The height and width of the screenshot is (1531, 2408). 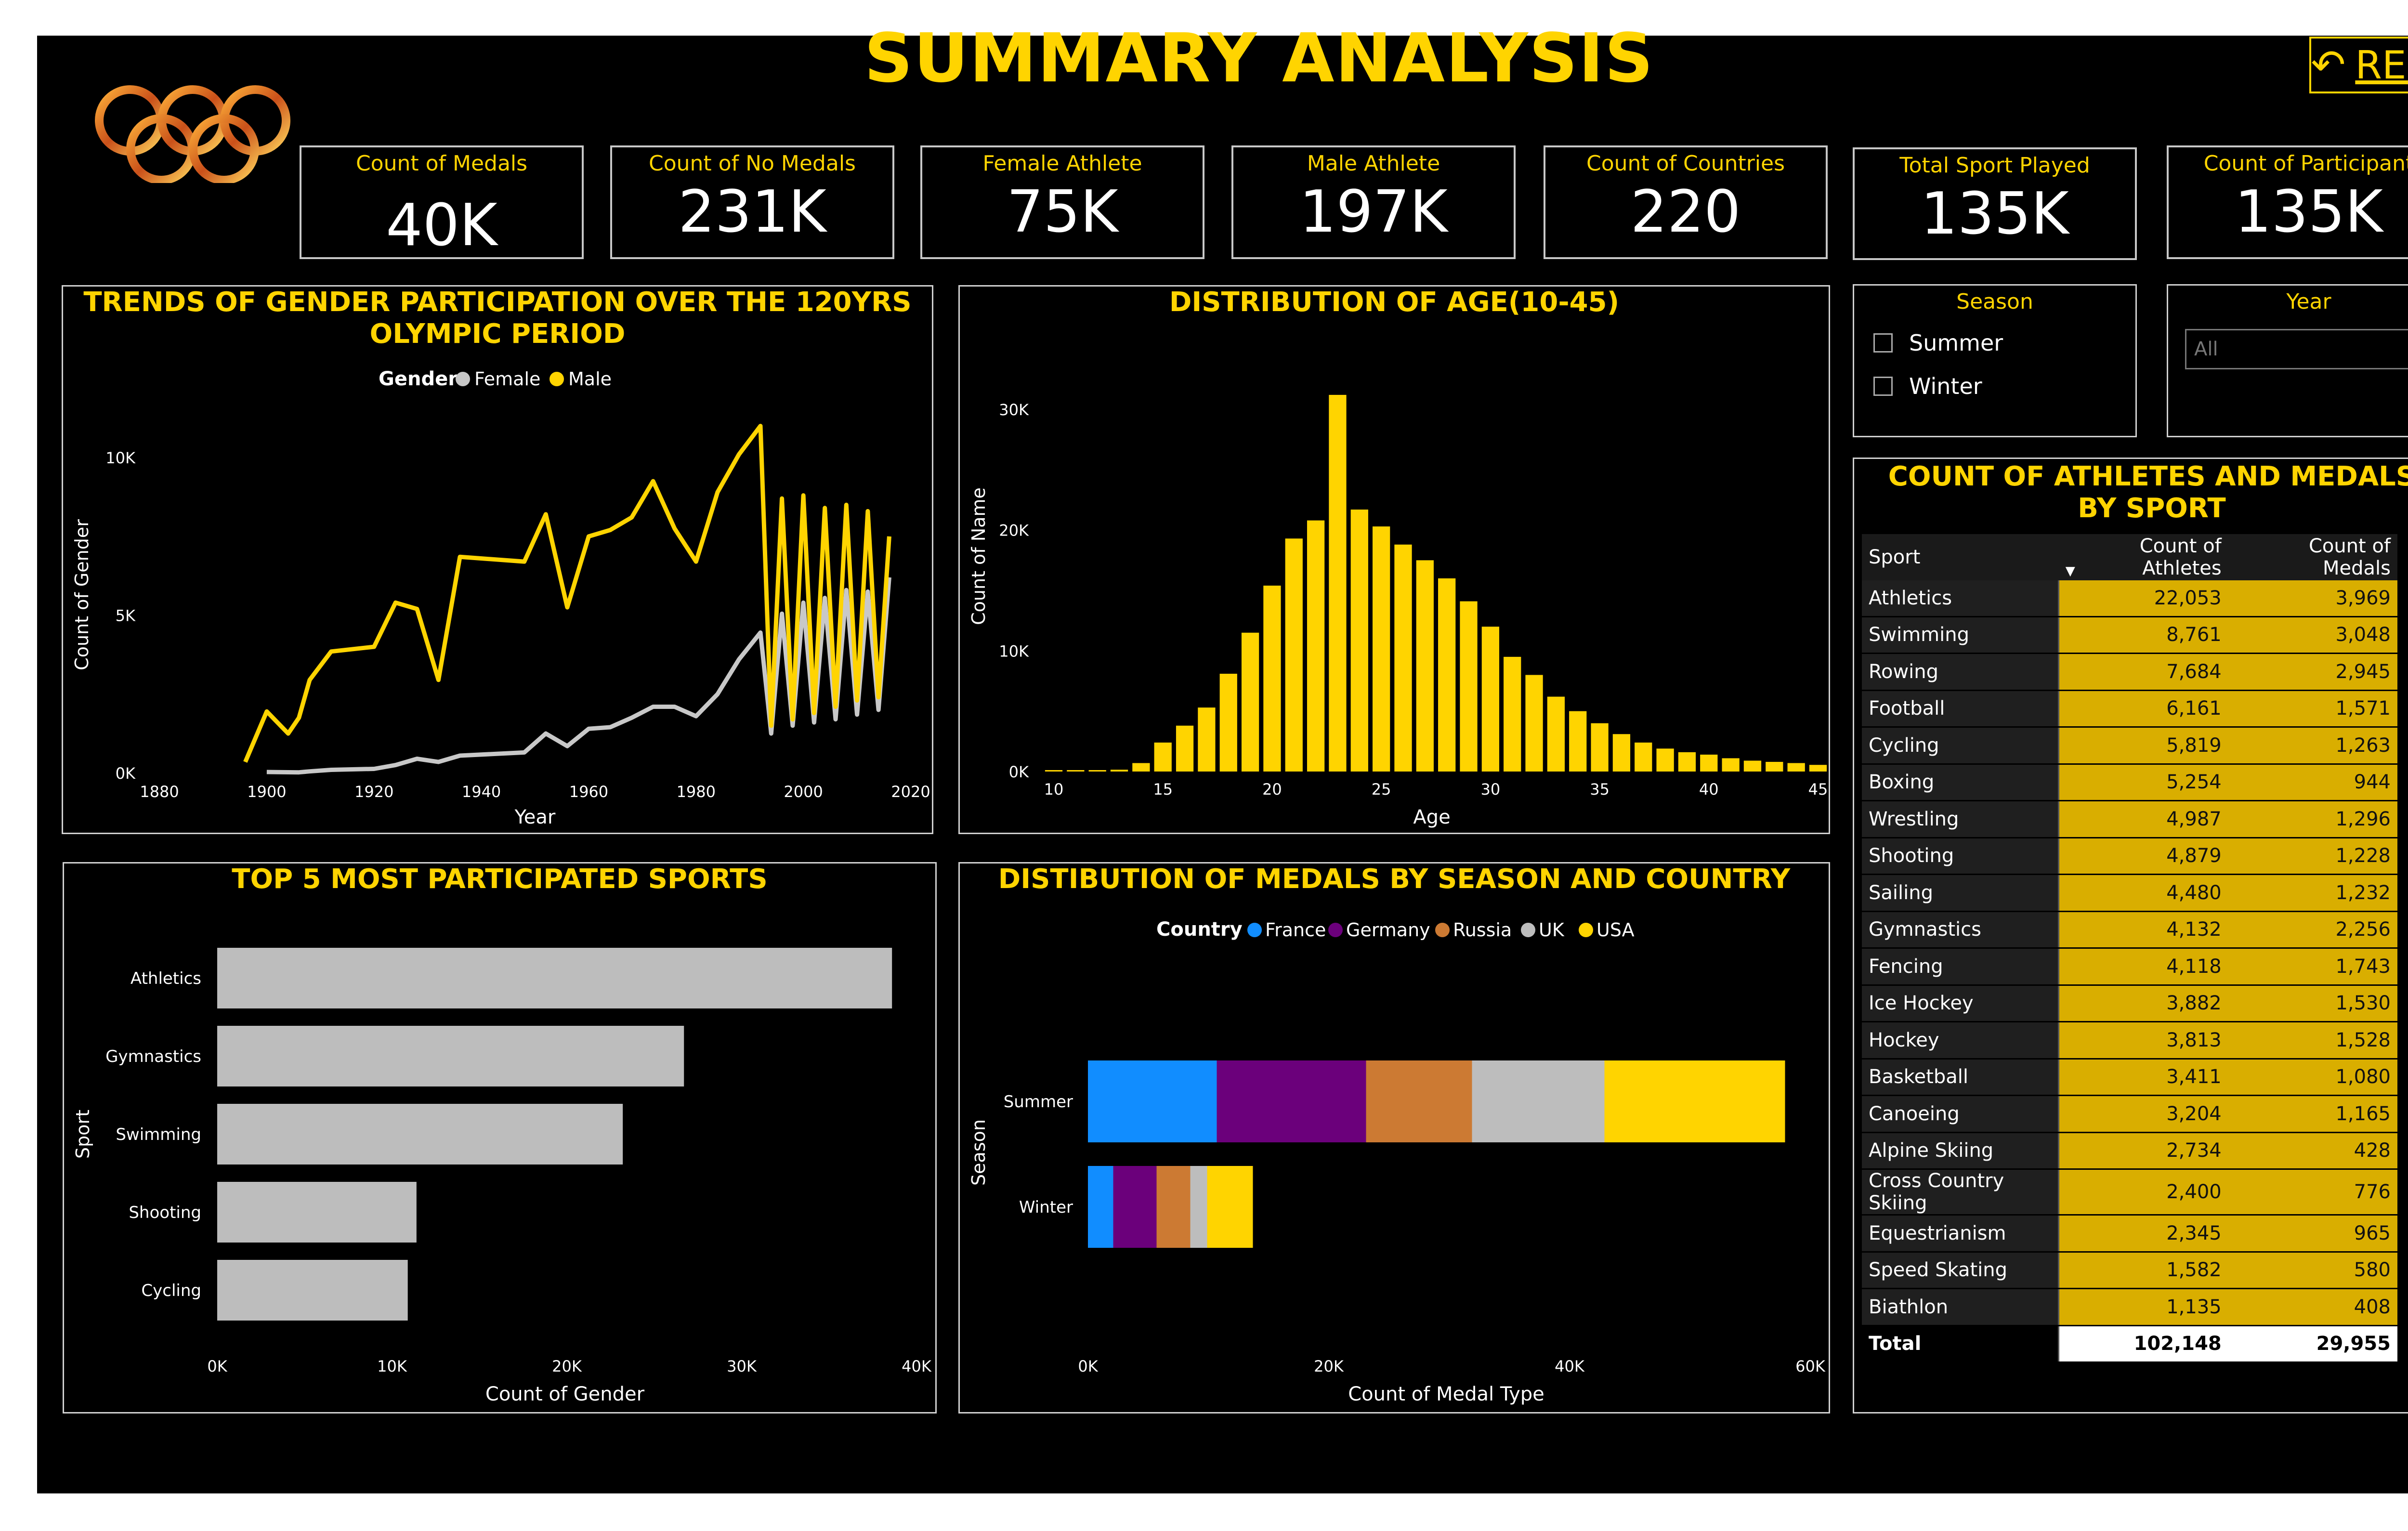 I want to click on table-row: Wrestling 4,987 1,296, so click(x=2129, y=819).